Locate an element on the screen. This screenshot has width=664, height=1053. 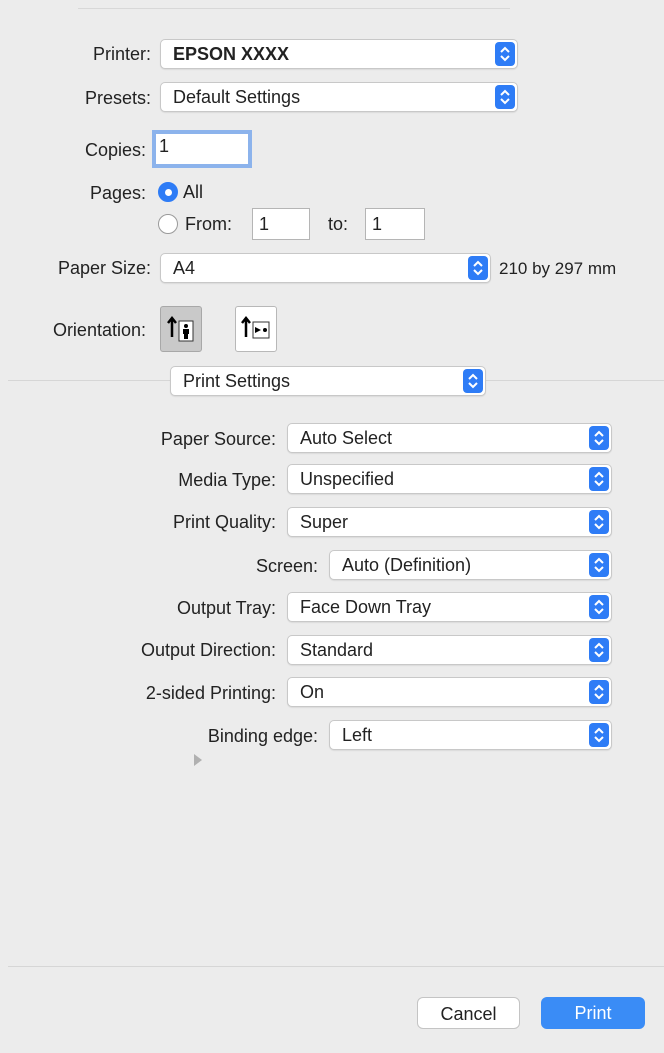
output-direction-popup: Standard is located at coordinates (449, 650).